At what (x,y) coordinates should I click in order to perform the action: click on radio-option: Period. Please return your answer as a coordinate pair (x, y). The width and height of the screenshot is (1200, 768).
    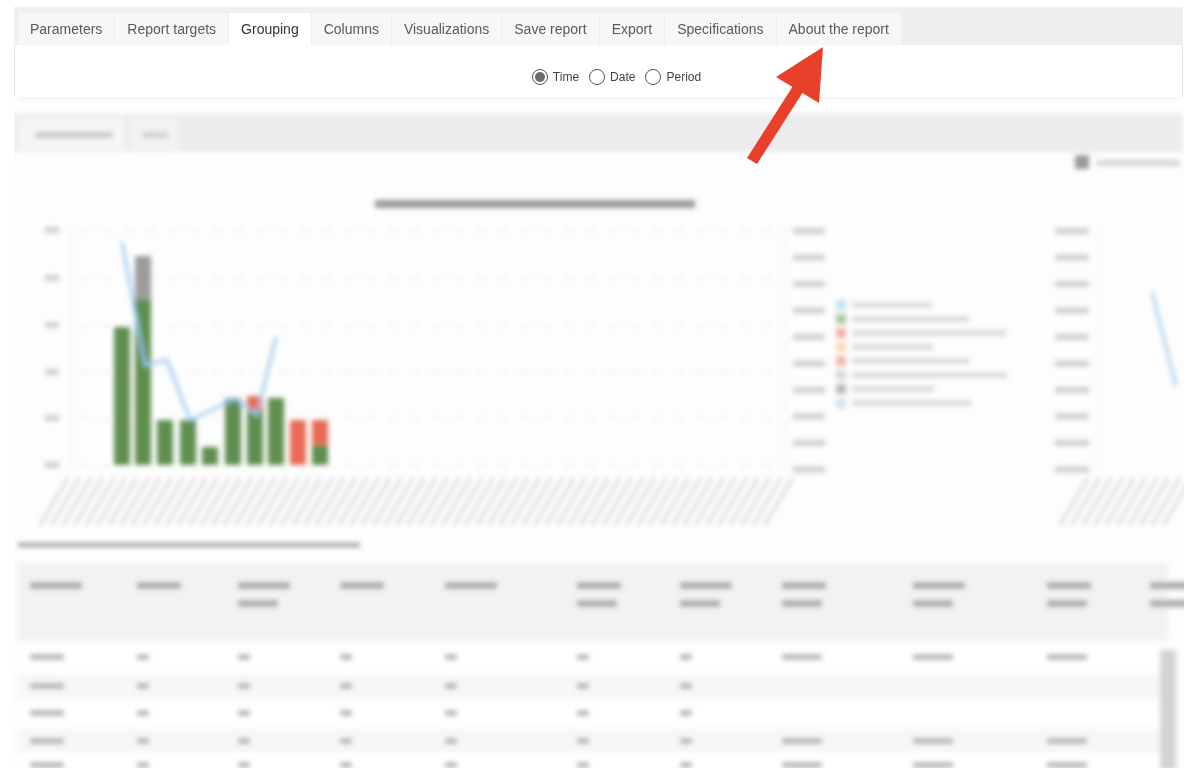
    Looking at the image, I should click on (673, 77).